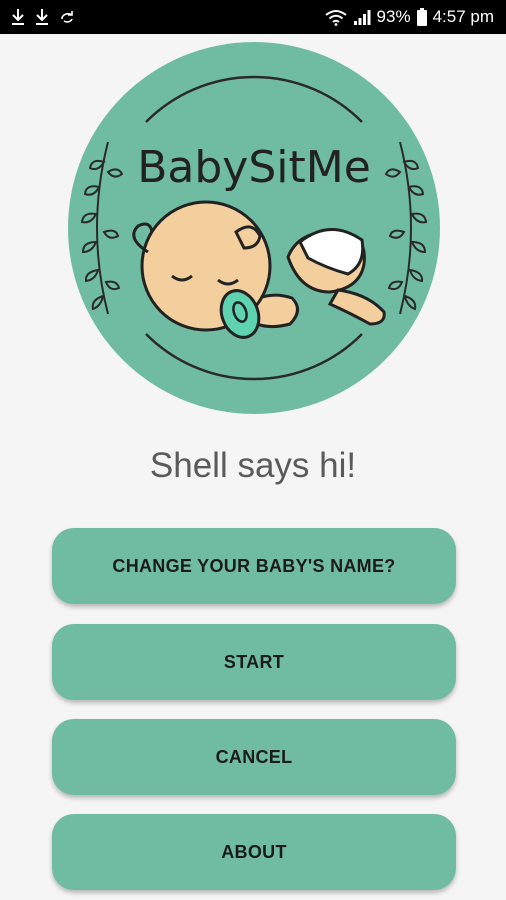  Describe the element at coordinates (421, 17) in the screenshot. I see `battery-icon` at that location.